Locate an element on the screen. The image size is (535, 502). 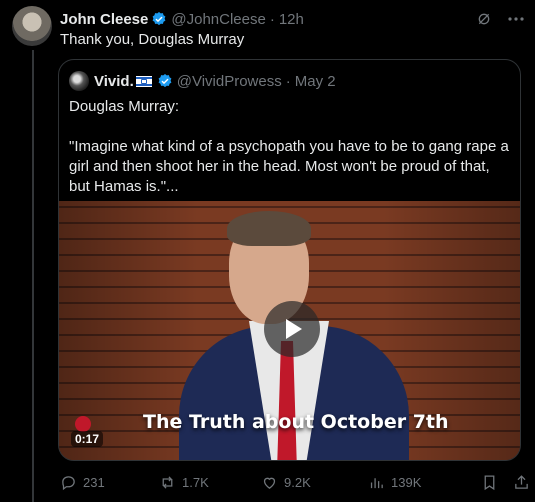
quote-header: Vivid. @VividProwess · May 2 is located at coordinates (202, 81).